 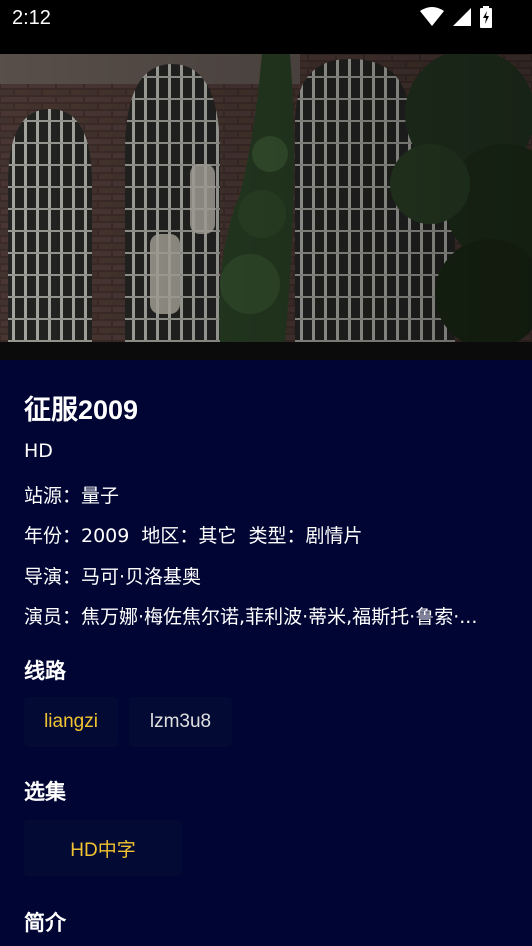 What do you see at coordinates (462, 19) in the screenshot?
I see `signal-icon` at bounding box center [462, 19].